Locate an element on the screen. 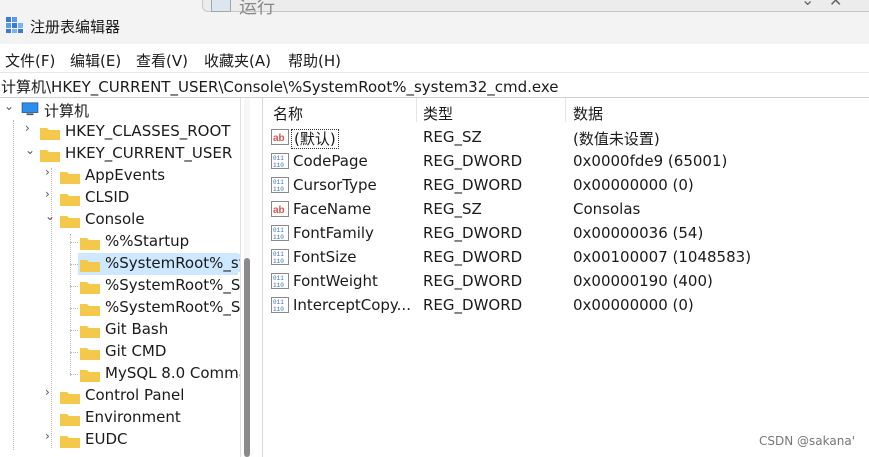  value-name: FaceName is located at coordinates (332, 209).